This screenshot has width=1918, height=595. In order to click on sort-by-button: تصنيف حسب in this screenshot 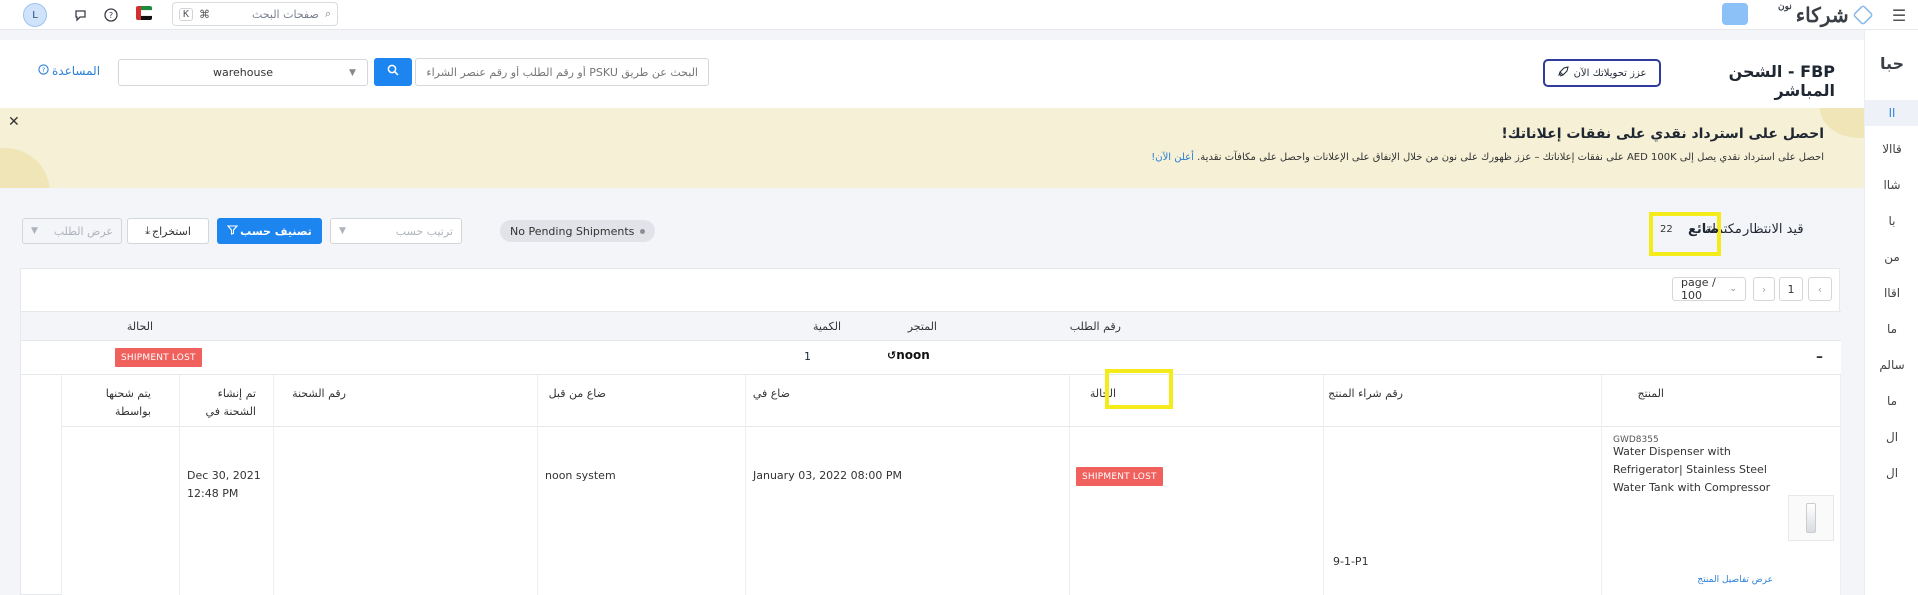, I will do `click(269, 231)`.